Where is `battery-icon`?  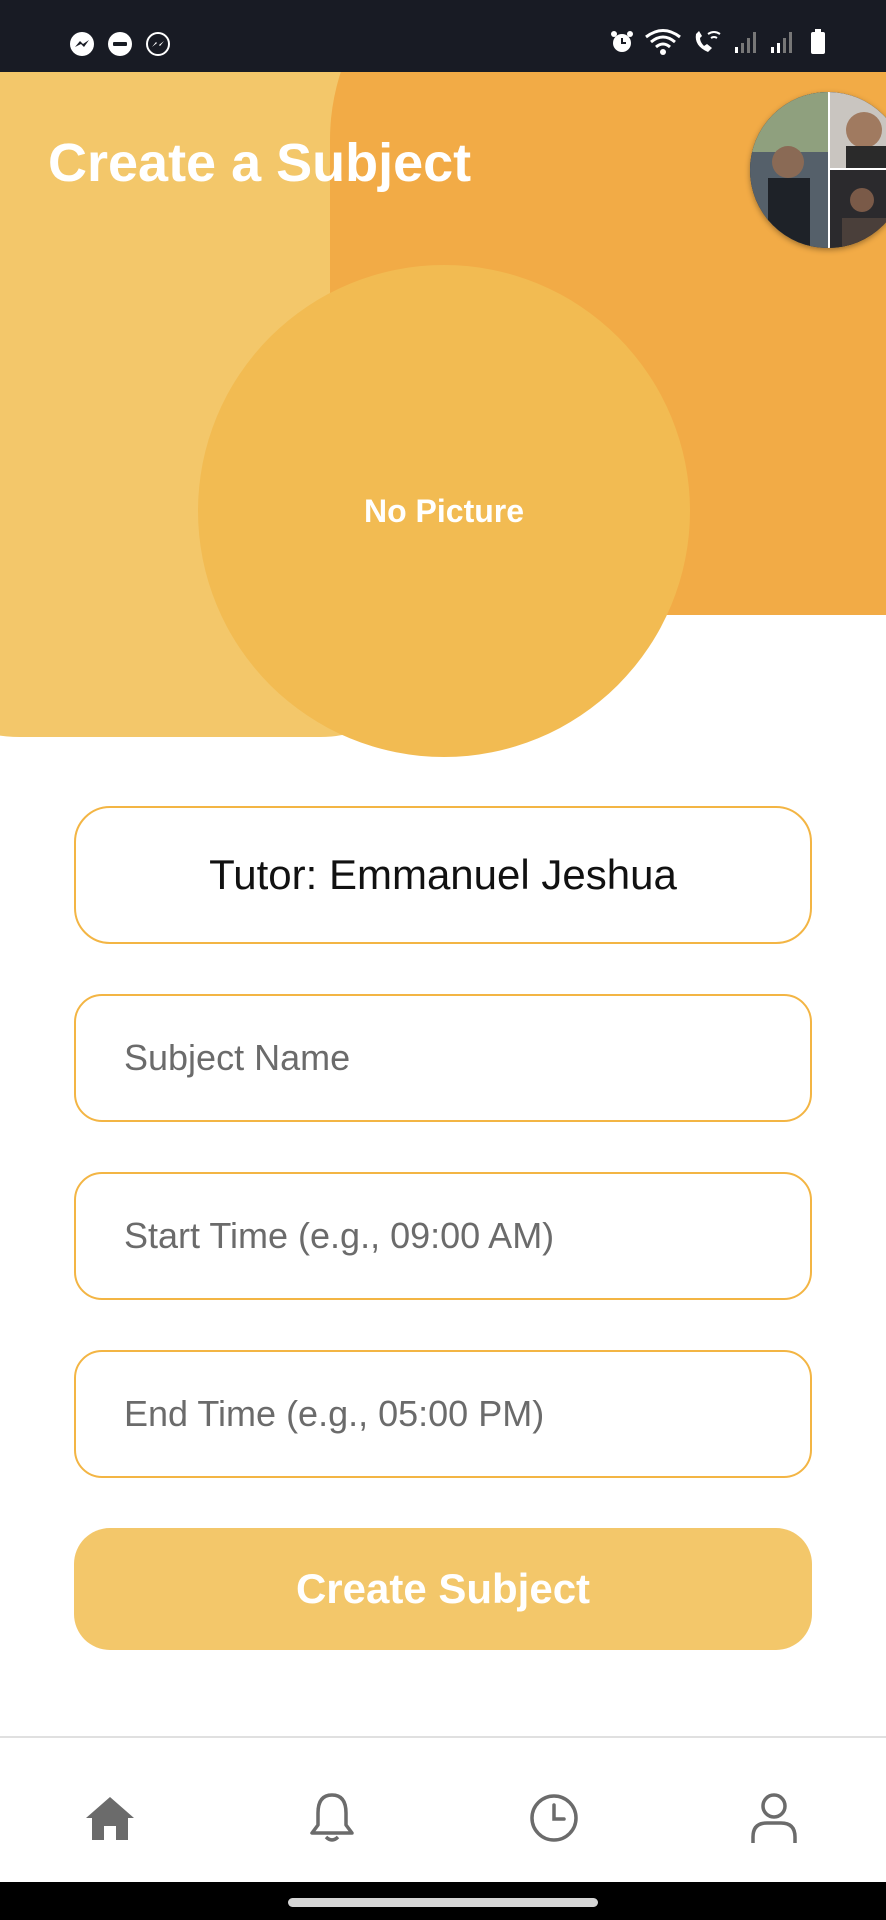
battery-icon is located at coordinates (818, 42).